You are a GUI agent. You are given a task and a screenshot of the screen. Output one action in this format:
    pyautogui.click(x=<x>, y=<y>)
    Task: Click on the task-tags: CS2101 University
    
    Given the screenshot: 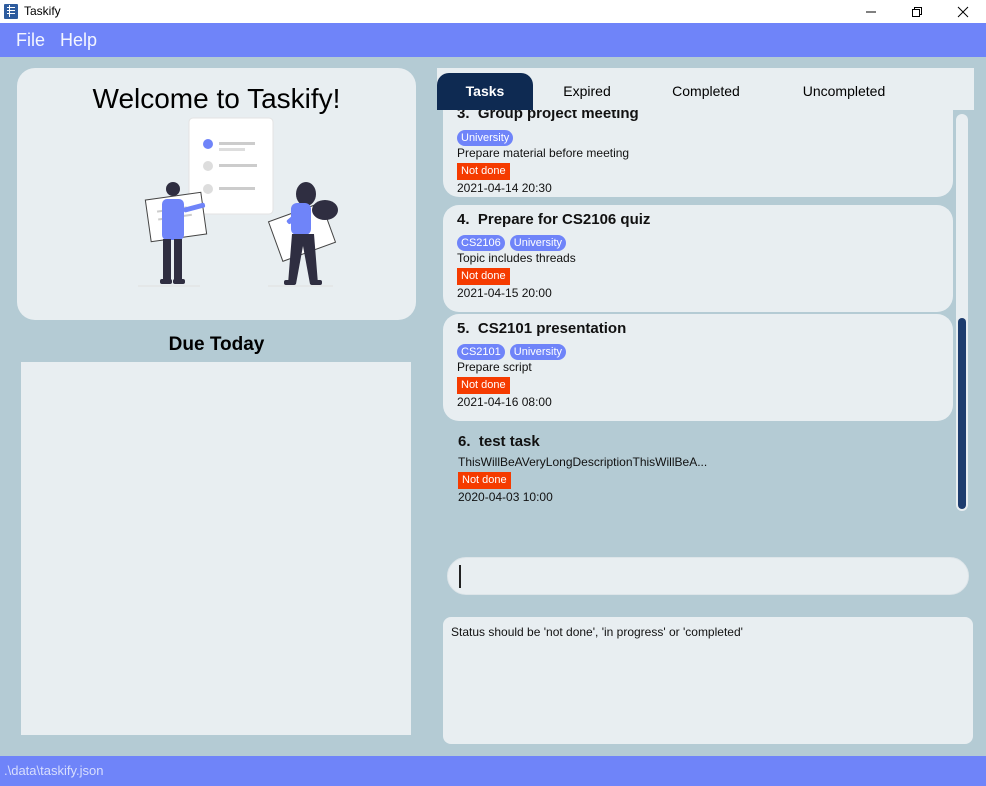 What is the action you would take?
    pyautogui.click(x=514, y=351)
    